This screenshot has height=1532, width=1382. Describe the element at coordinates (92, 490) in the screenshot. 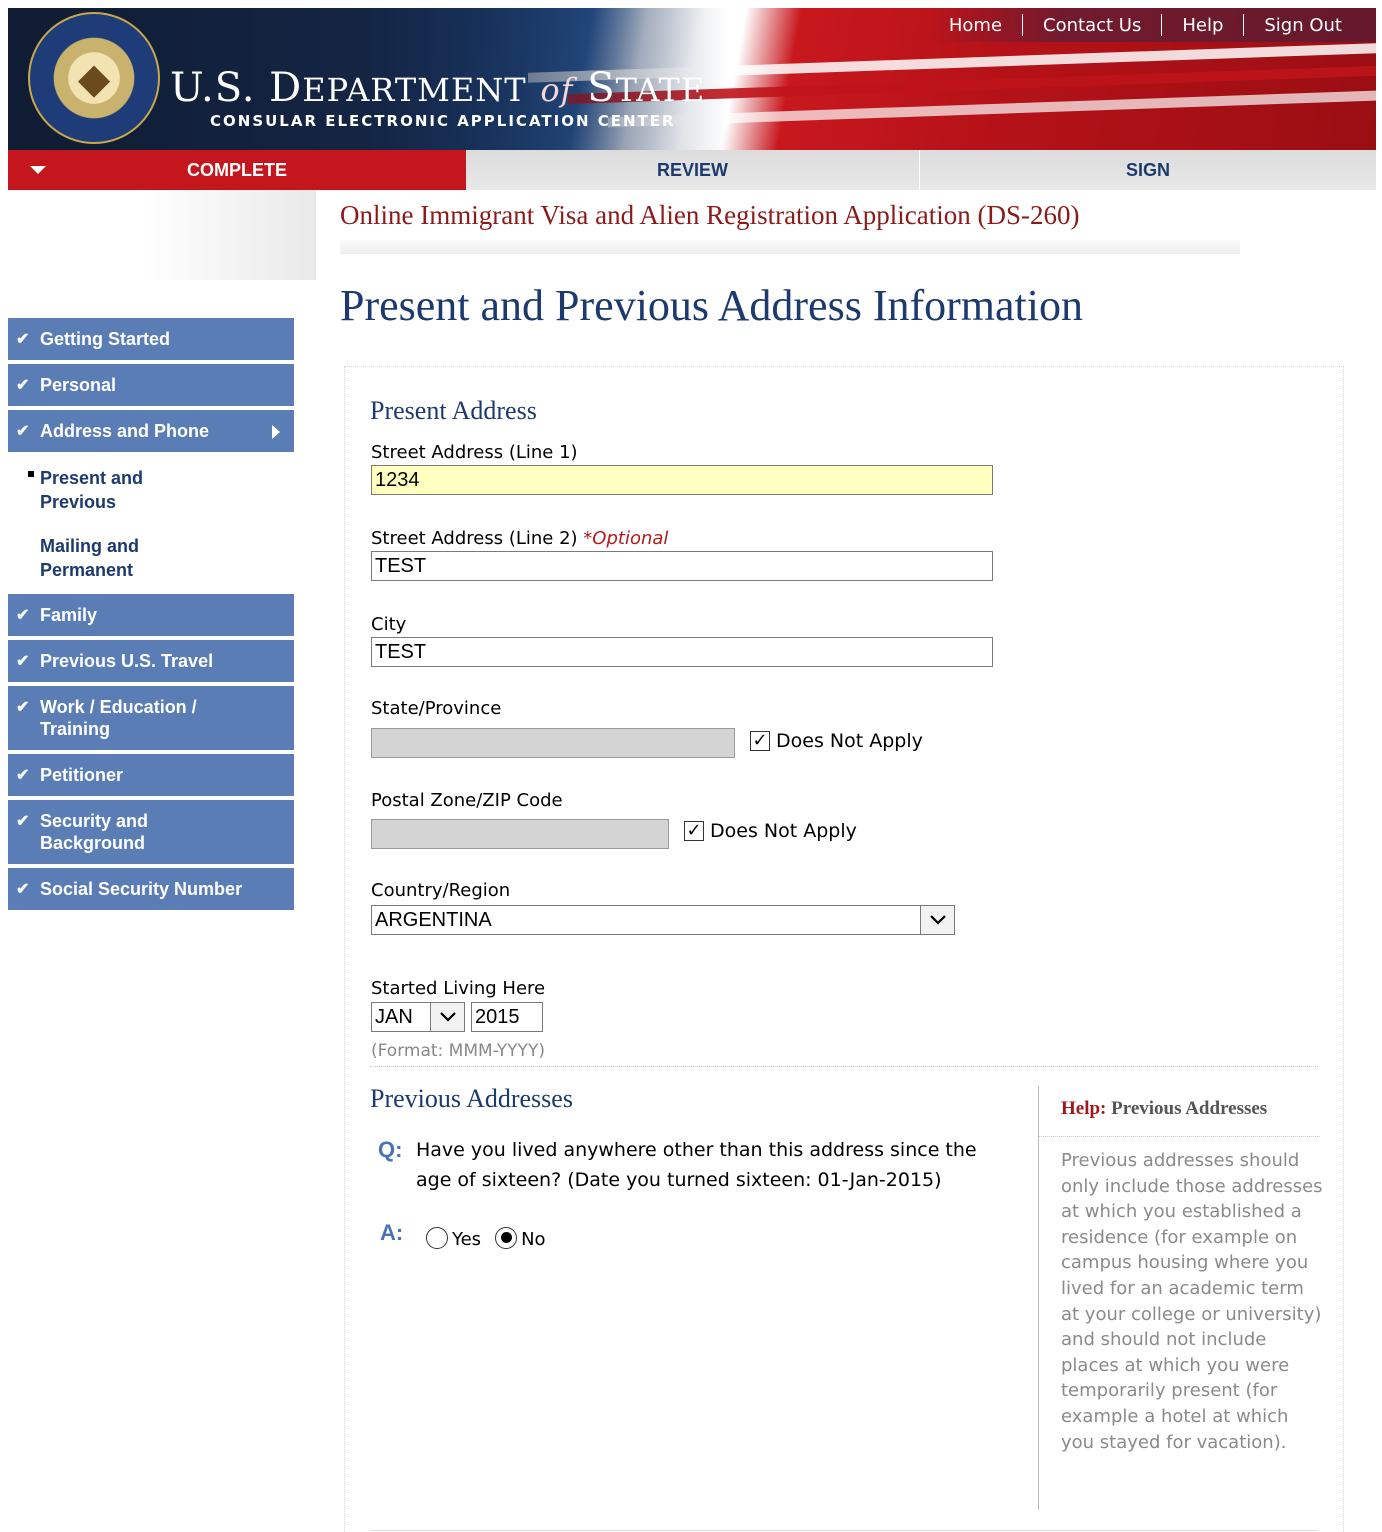

I see `sidebar-item-label: Present and Previous` at that location.